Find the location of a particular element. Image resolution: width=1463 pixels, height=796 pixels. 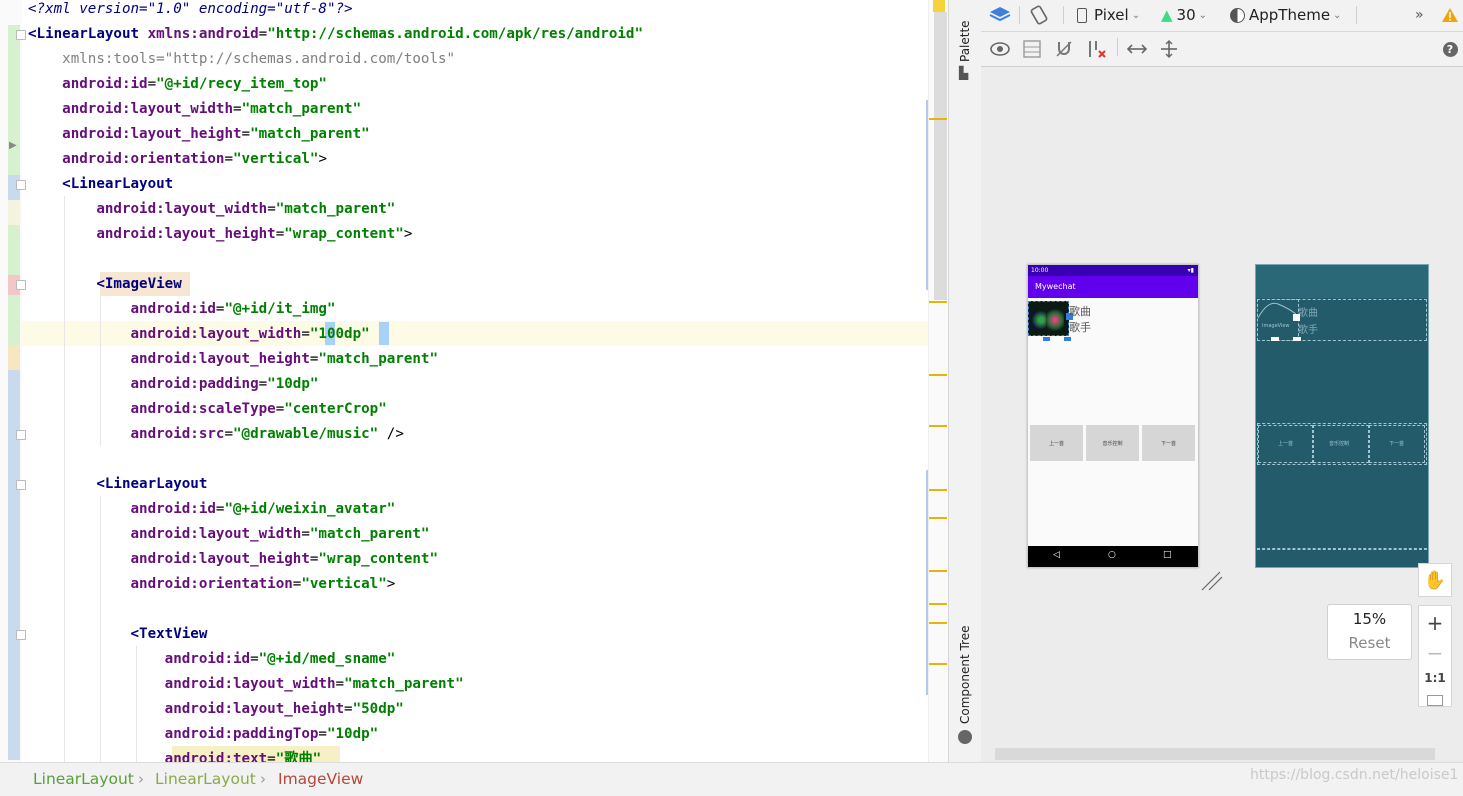

code-line: android:id="@+id/recy_item_top" is located at coordinates (177, 84).